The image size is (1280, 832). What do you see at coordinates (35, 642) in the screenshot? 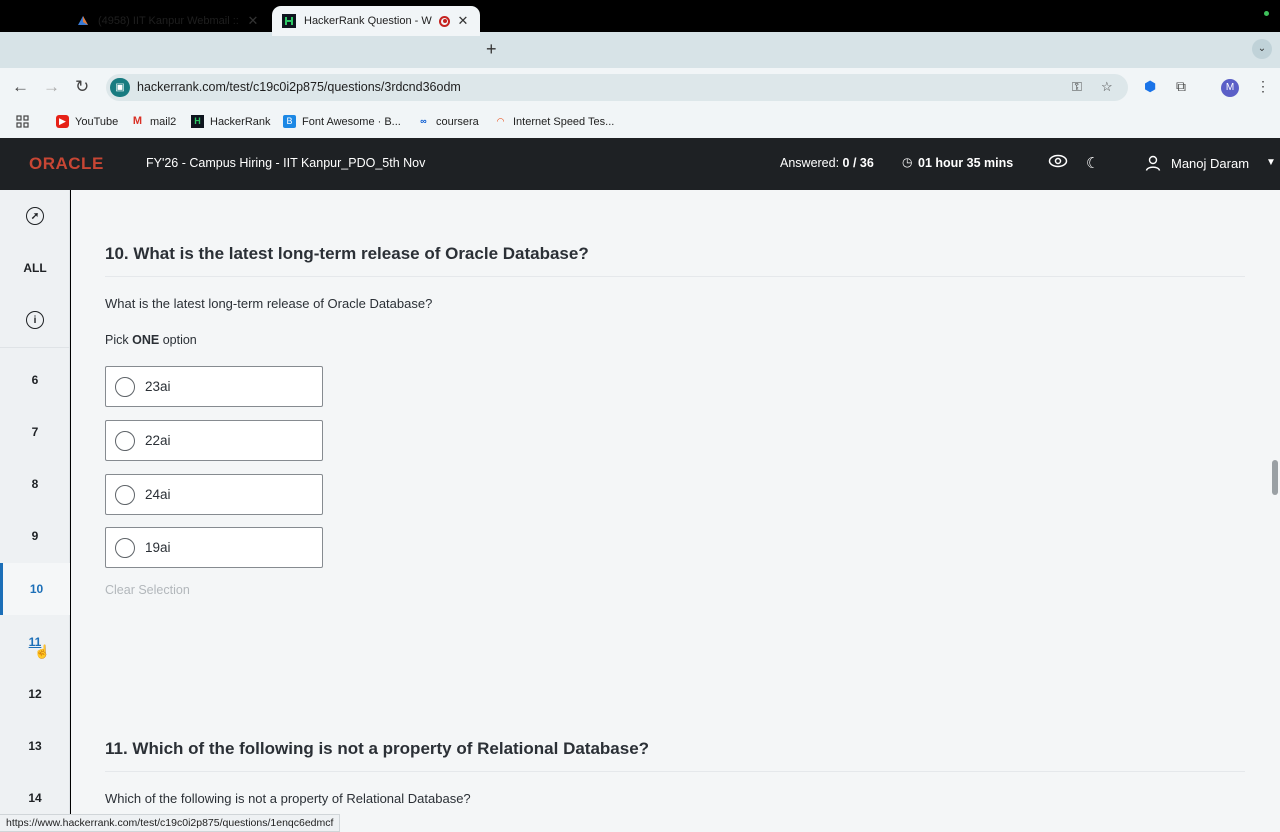
I see `sidebar-item-11: 11` at bounding box center [35, 642].